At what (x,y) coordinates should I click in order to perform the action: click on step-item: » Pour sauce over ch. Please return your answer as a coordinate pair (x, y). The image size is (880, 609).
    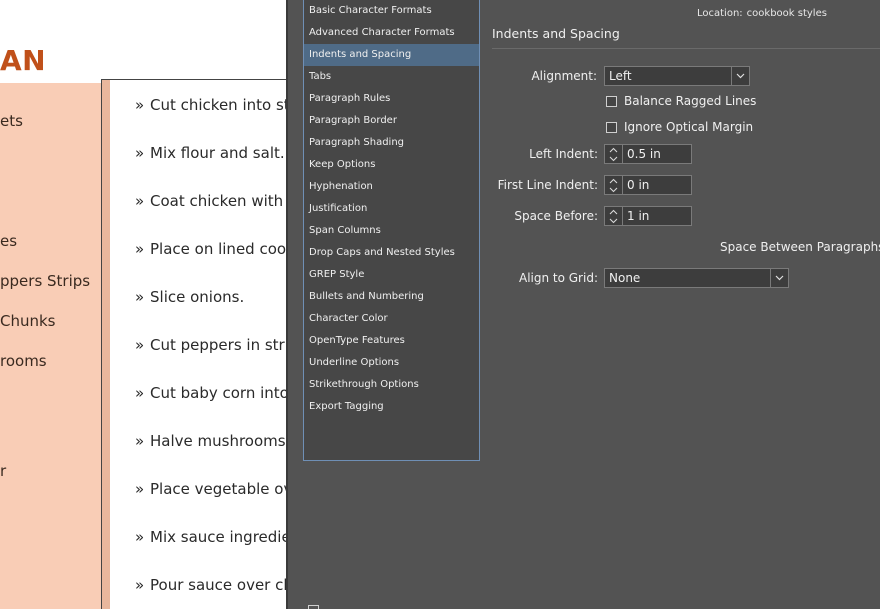
    Looking at the image, I should click on (212, 585).